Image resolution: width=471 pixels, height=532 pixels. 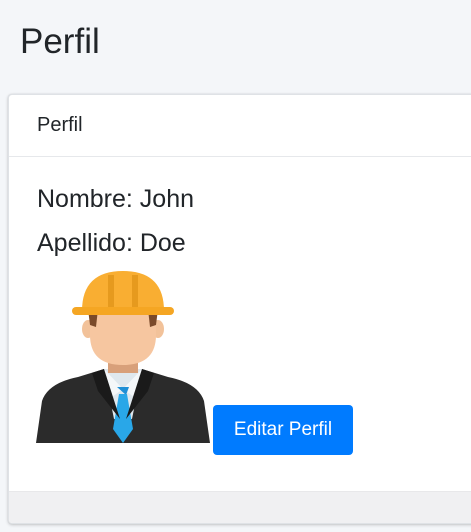 What do you see at coordinates (240, 126) in the screenshot?
I see `card-header: Perfil` at bounding box center [240, 126].